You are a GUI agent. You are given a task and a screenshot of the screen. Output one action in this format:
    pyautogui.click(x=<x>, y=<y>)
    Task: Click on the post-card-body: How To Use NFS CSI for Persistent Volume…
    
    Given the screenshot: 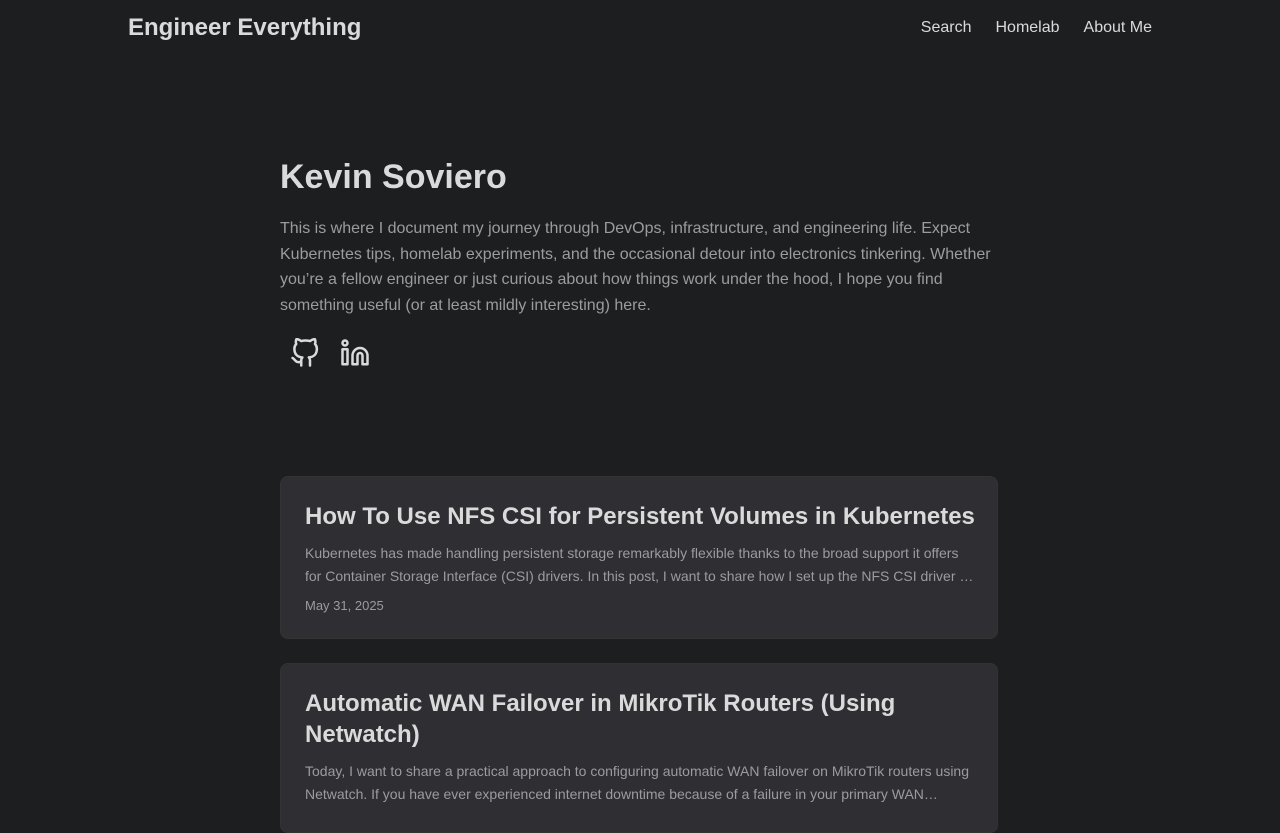 What is the action you would take?
    pyautogui.click(x=641, y=545)
    